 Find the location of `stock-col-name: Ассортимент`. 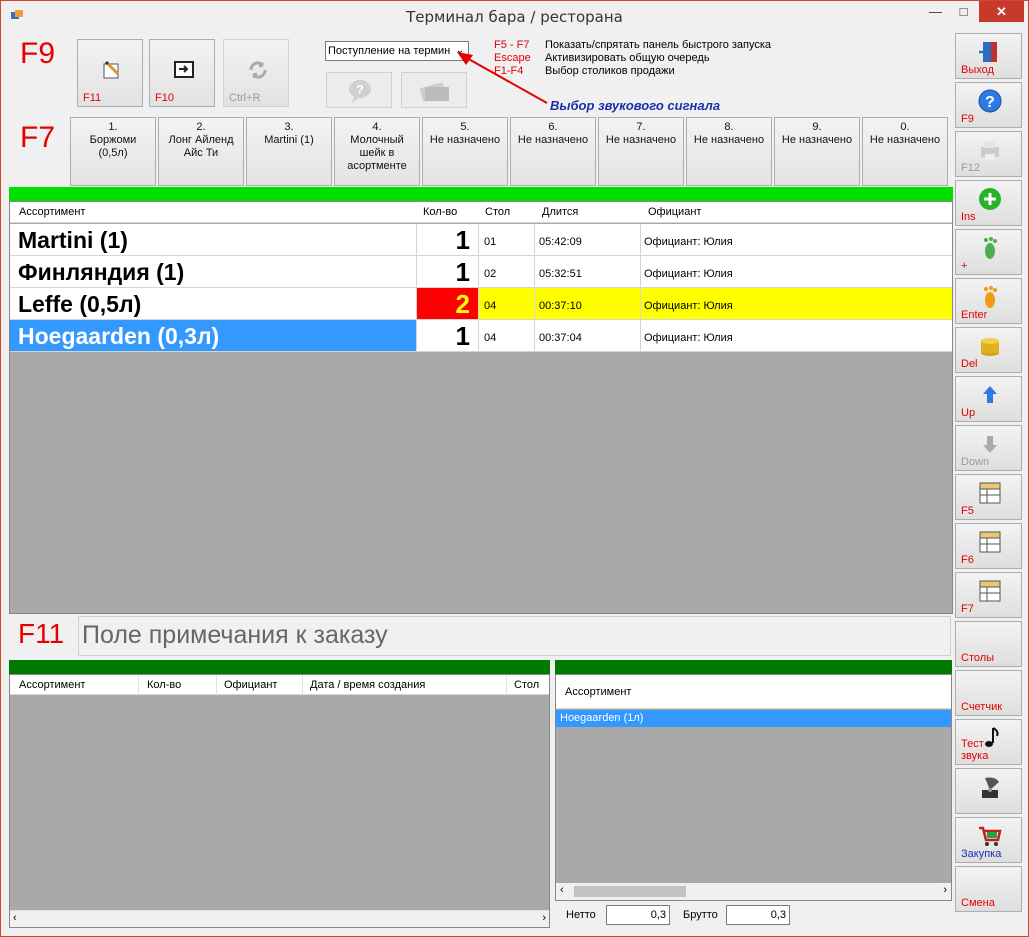

stock-col-name: Ассортимент is located at coordinates (598, 692).